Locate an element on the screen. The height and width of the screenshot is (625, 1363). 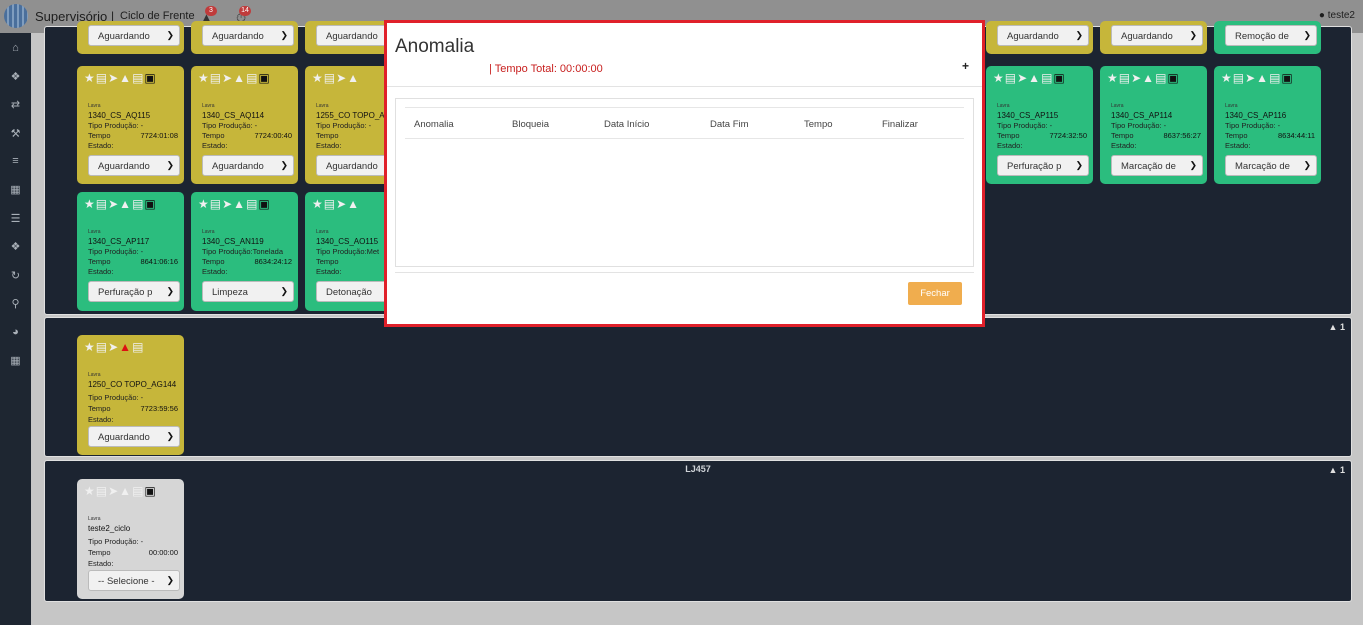
exchange-icon: ⇄ is located at coordinates (15, 104).